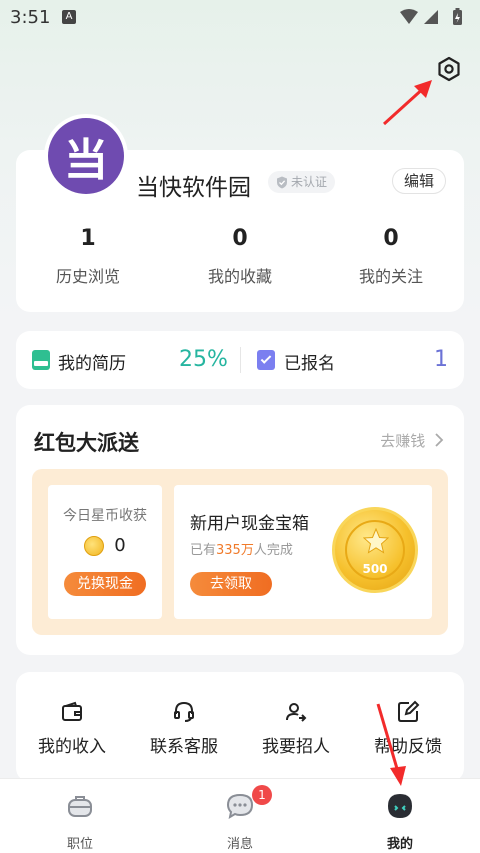  Describe the element at coordinates (184, 728) in the screenshot. I see `service-support: 联系客服` at that location.